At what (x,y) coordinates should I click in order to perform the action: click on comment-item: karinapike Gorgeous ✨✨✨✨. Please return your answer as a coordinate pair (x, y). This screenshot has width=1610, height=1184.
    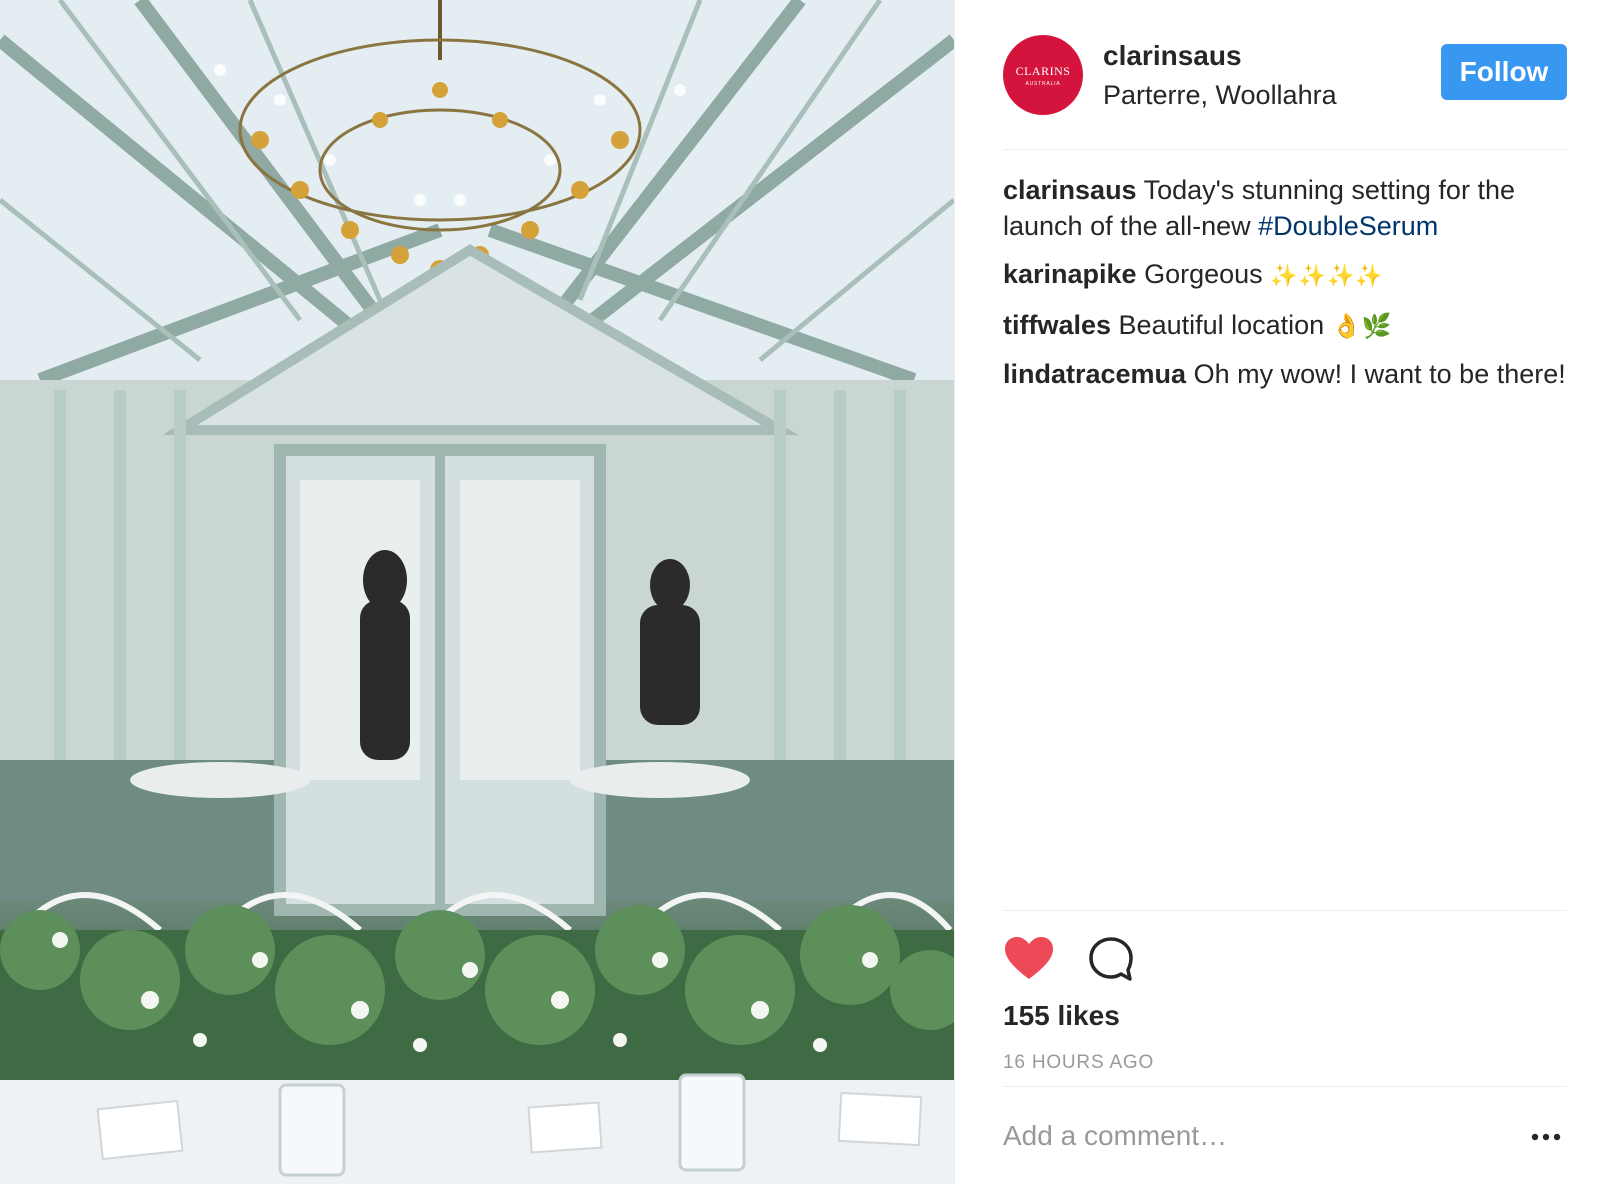
    Looking at the image, I should click on (1285, 275).